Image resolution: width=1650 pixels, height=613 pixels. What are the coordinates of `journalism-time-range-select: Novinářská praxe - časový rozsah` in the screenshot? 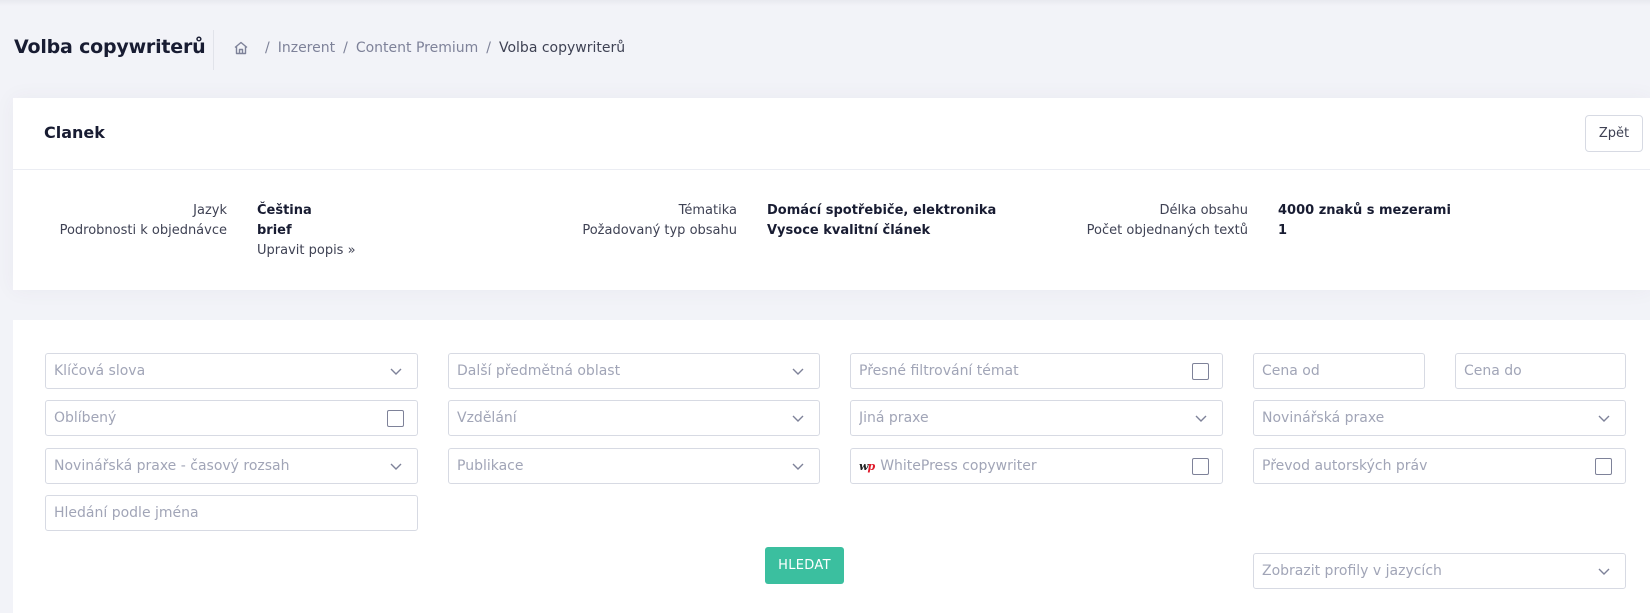 It's located at (231, 466).